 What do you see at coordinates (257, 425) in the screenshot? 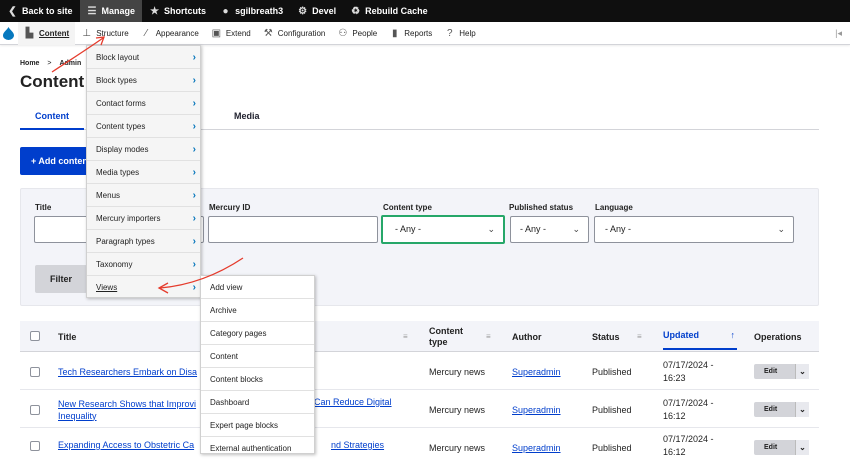
I see `submenu-item-expert-page-blocks: Expert page blocks` at bounding box center [257, 425].